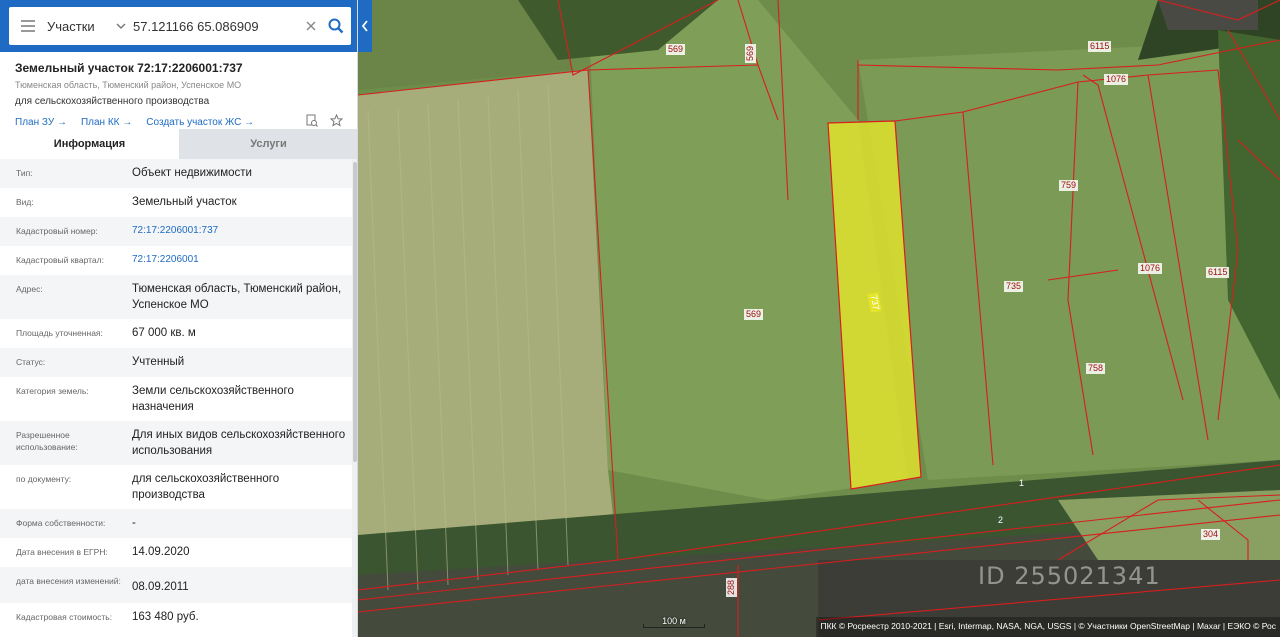 This screenshot has width=1280, height=637. What do you see at coordinates (194, 122) in the screenshot?
I see `create-zhs-label: Создать участок ЖС` at bounding box center [194, 122].